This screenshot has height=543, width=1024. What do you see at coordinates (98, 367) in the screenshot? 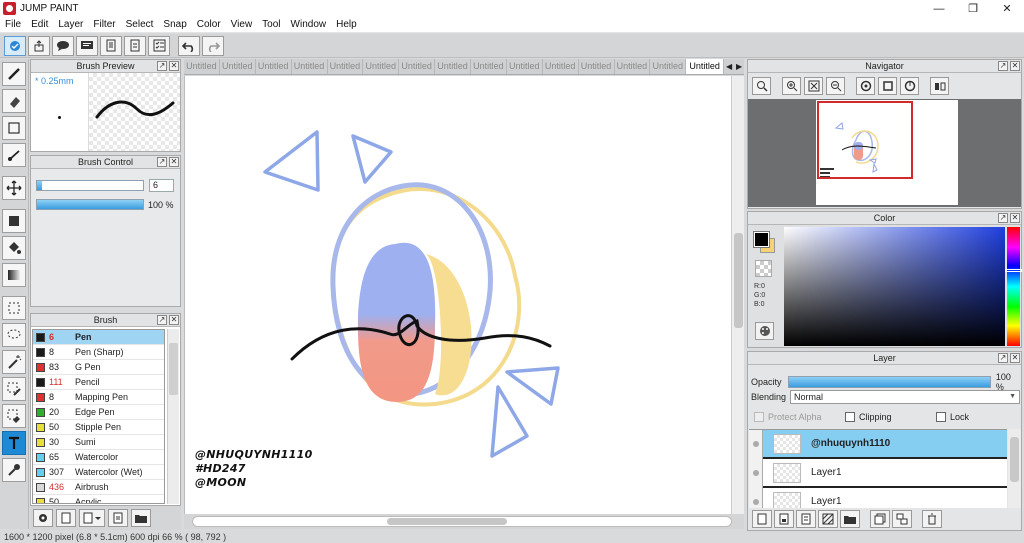
I see `brush-item: 83 G Pen` at bounding box center [98, 367].